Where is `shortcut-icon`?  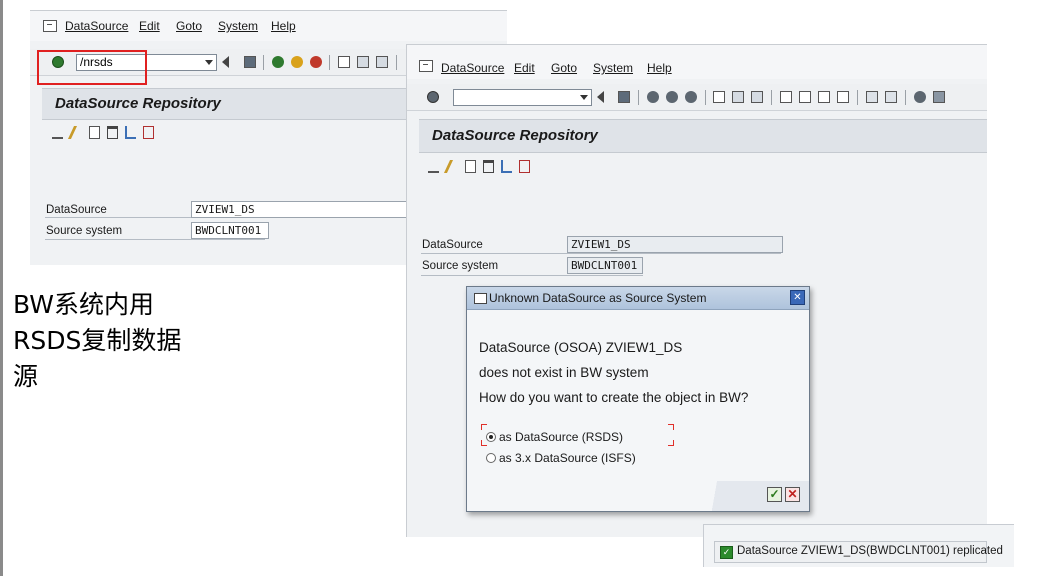
shortcut-icon is located at coordinates (891, 97).